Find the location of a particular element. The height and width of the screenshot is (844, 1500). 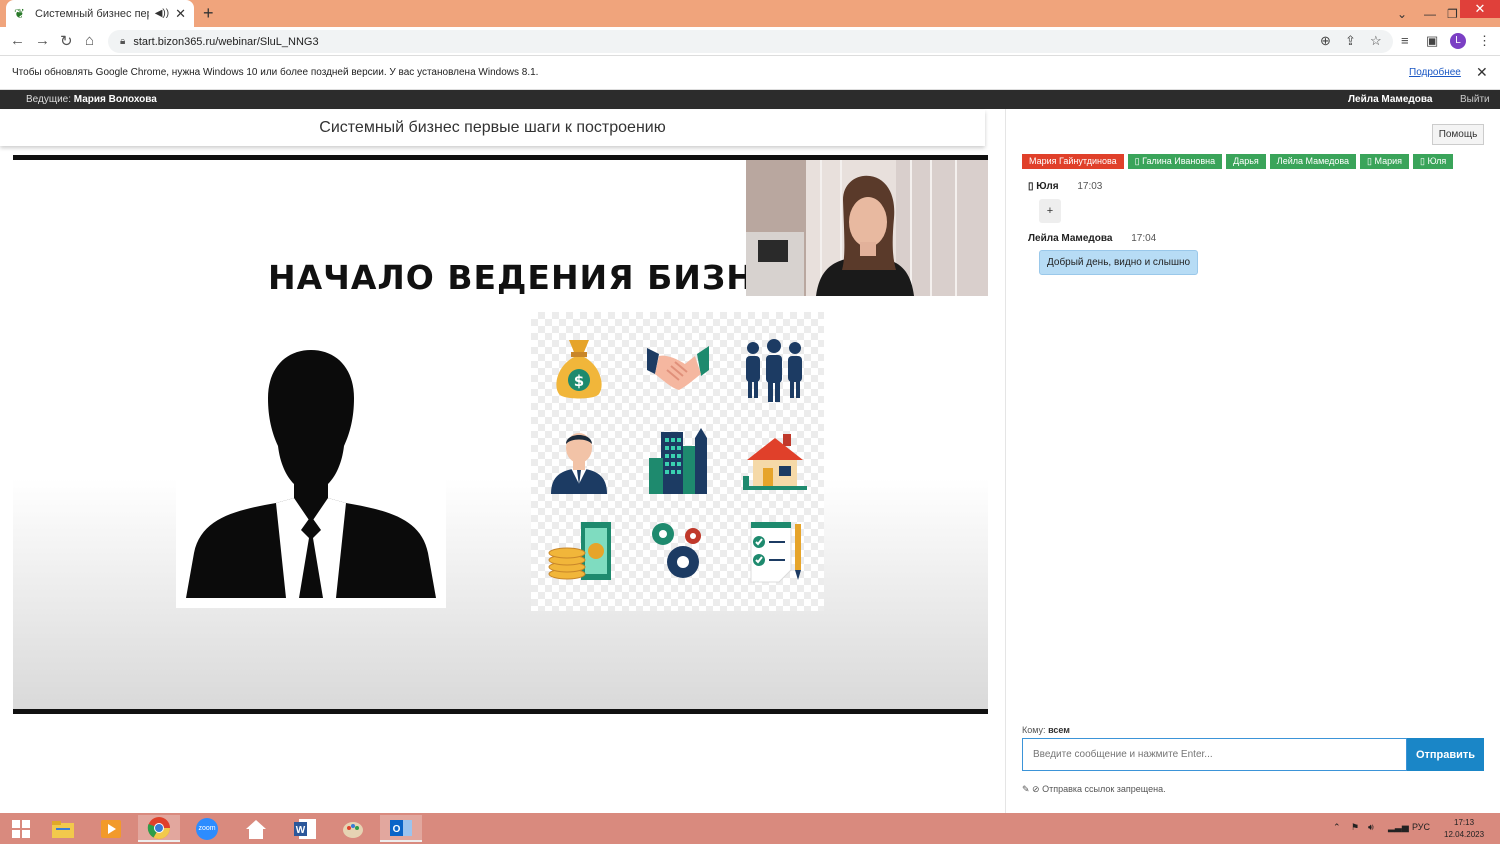

money-bag-icon: $ is located at coordinates (579, 369).